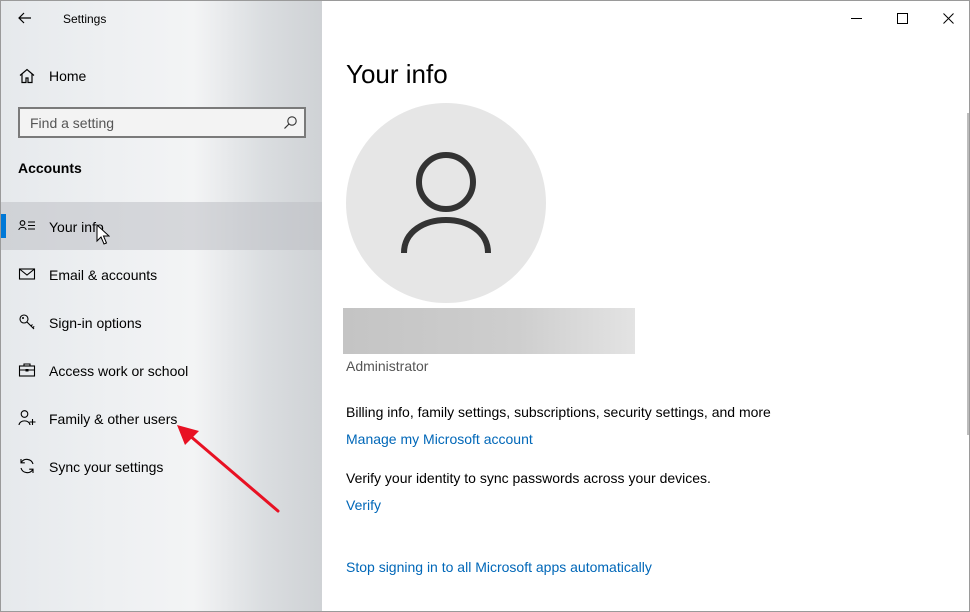  What do you see at coordinates (103, 234) in the screenshot?
I see `mouse-pointer-icon` at bounding box center [103, 234].